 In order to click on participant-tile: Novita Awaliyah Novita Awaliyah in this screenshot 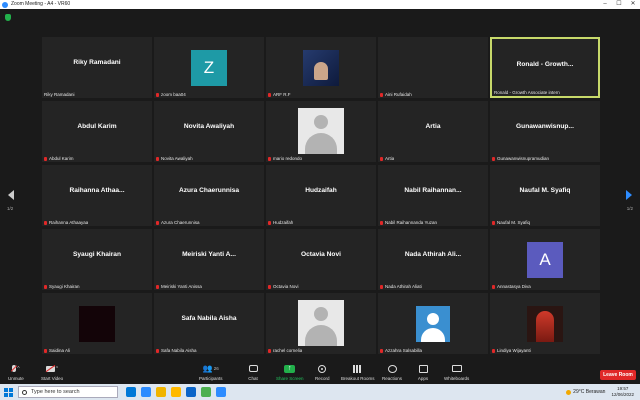, I will do `click(209, 131)`.